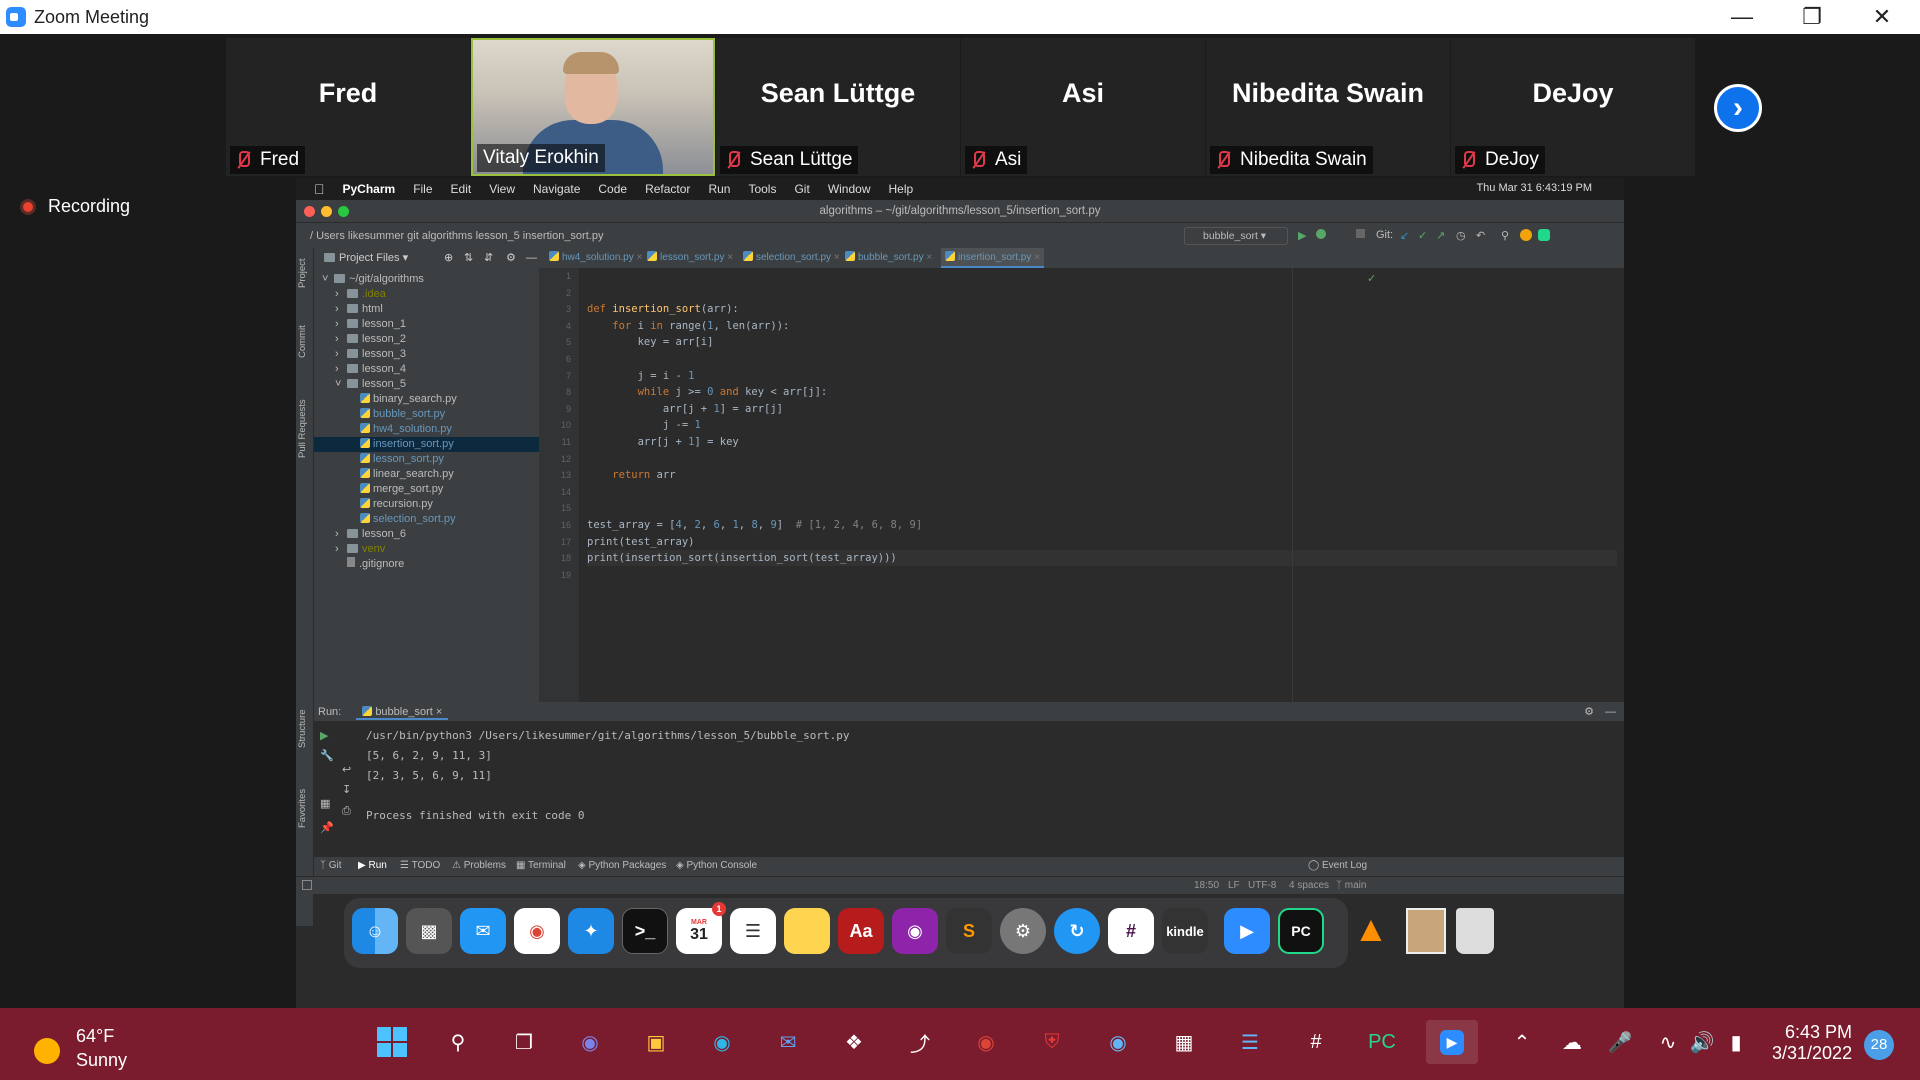 This screenshot has width=1920, height=1080. What do you see at coordinates (426, 534) in the screenshot?
I see `tree-item: › lesson_6` at bounding box center [426, 534].